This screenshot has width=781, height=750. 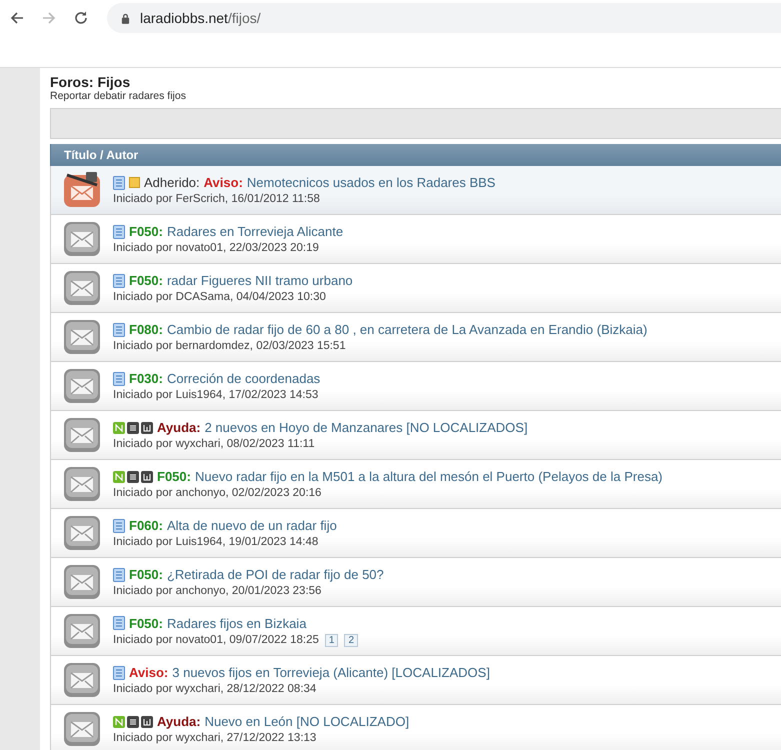 What do you see at coordinates (91, 82) in the screenshot?
I see `forum-title: Foros: Fijos` at bounding box center [91, 82].